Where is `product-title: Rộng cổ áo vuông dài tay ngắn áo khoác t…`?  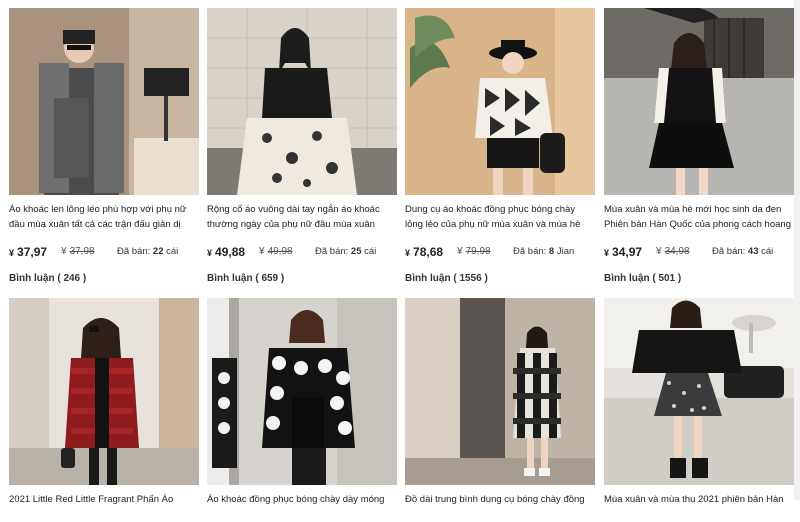 product-title: Rộng cổ áo vuông dài tay ngắn áo khoác t… is located at coordinates (302, 217).